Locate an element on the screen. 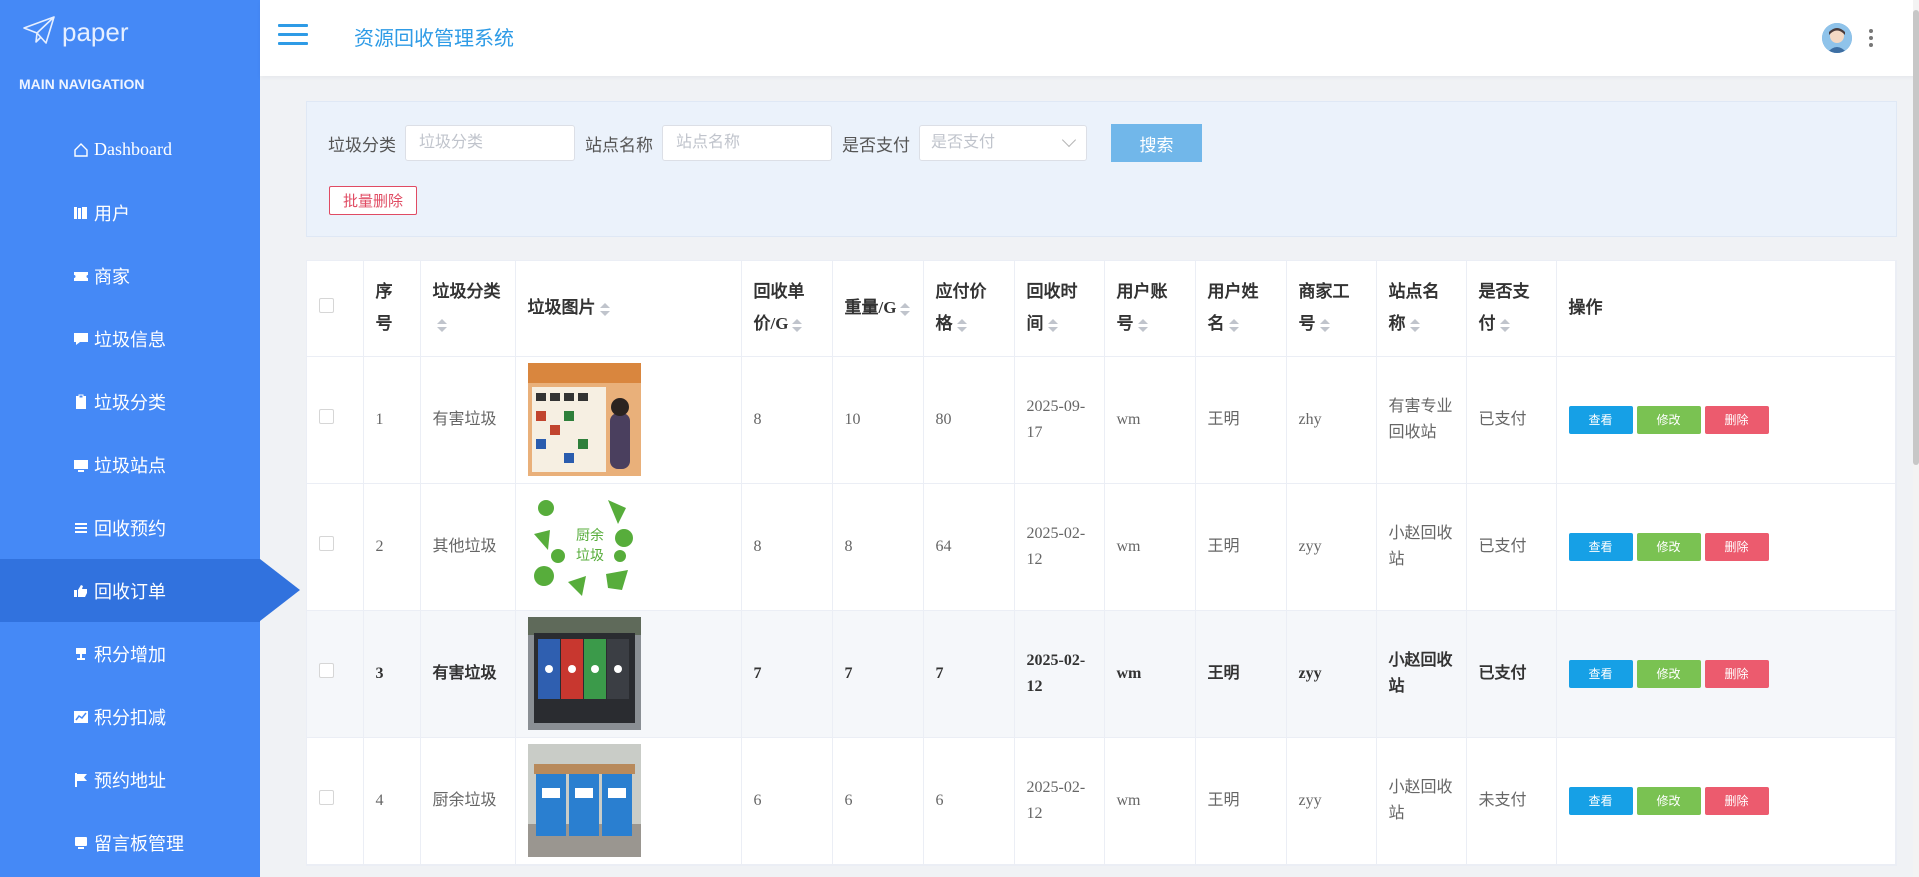 The width and height of the screenshot is (1919, 877). sidebar-item-recycle-booking: 回收预约 is located at coordinates (130, 527).